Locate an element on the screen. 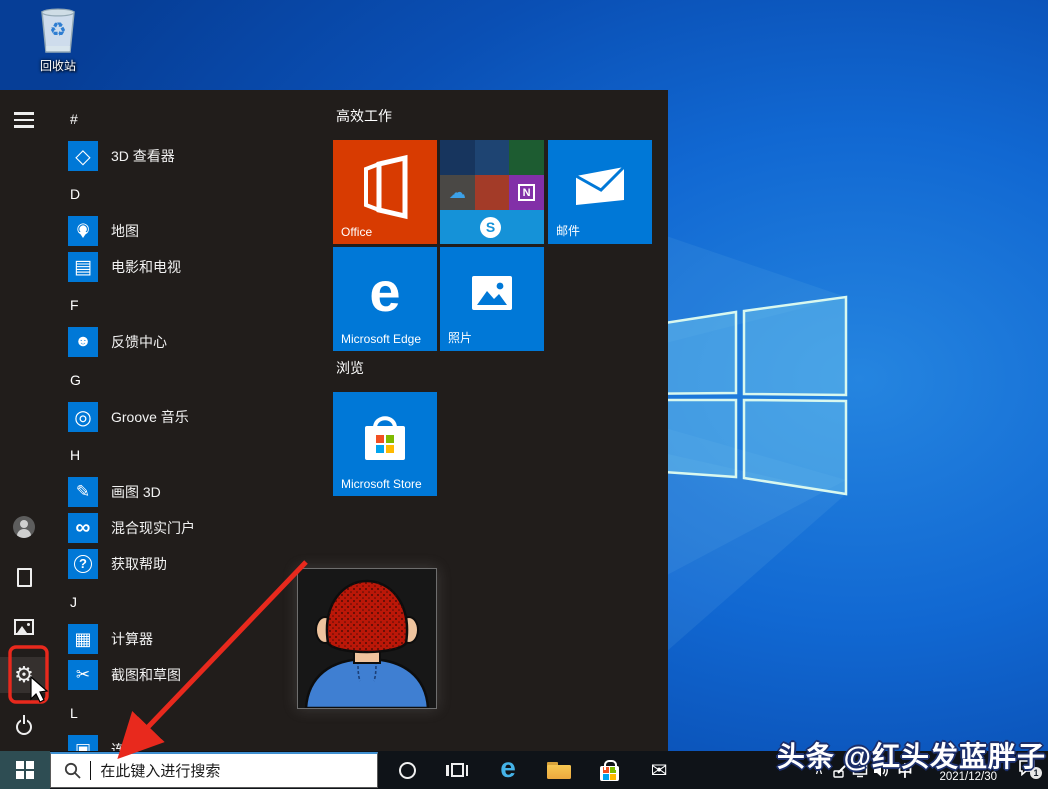 The height and width of the screenshot is (789, 1048). app-label: 截图和草图 is located at coordinates (146, 675).